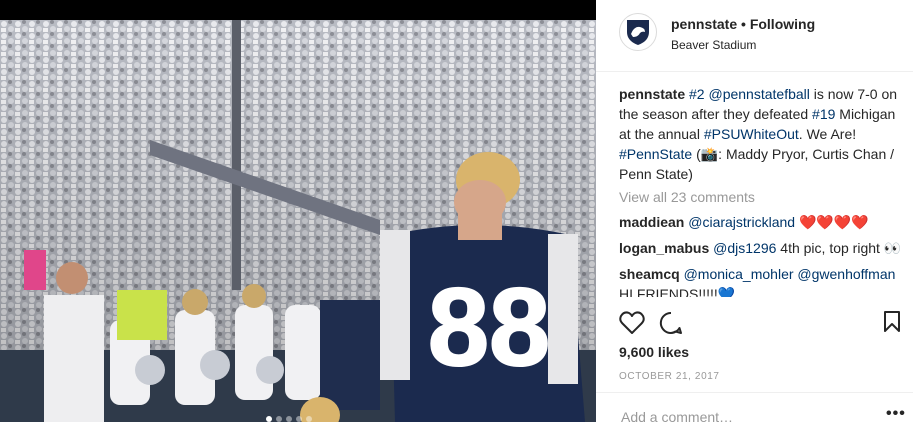 This screenshot has height=425, width=913. Describe the element at coordinates (754, 408) in the screenshot. I see `add-comment-bar: Add a comment… •••` at that location.